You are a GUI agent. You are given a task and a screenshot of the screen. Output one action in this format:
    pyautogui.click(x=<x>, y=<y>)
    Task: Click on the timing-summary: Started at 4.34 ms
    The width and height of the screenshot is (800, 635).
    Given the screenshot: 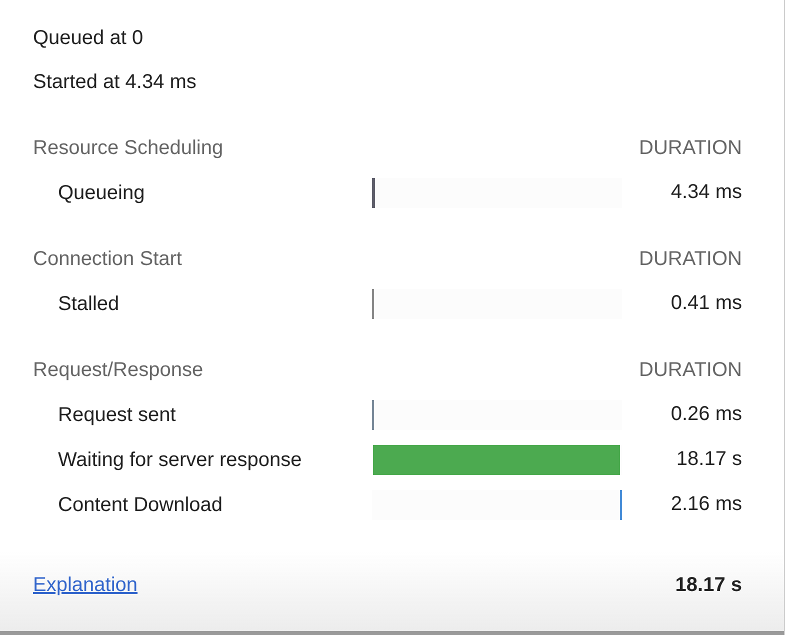 What is the action you would take?
    pyautogui.click(x=115, y=82)
    